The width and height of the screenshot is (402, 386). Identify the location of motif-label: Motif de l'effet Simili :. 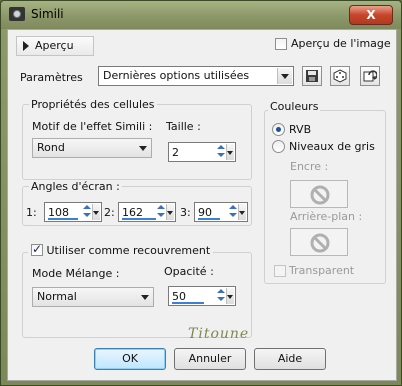
(92, 126).